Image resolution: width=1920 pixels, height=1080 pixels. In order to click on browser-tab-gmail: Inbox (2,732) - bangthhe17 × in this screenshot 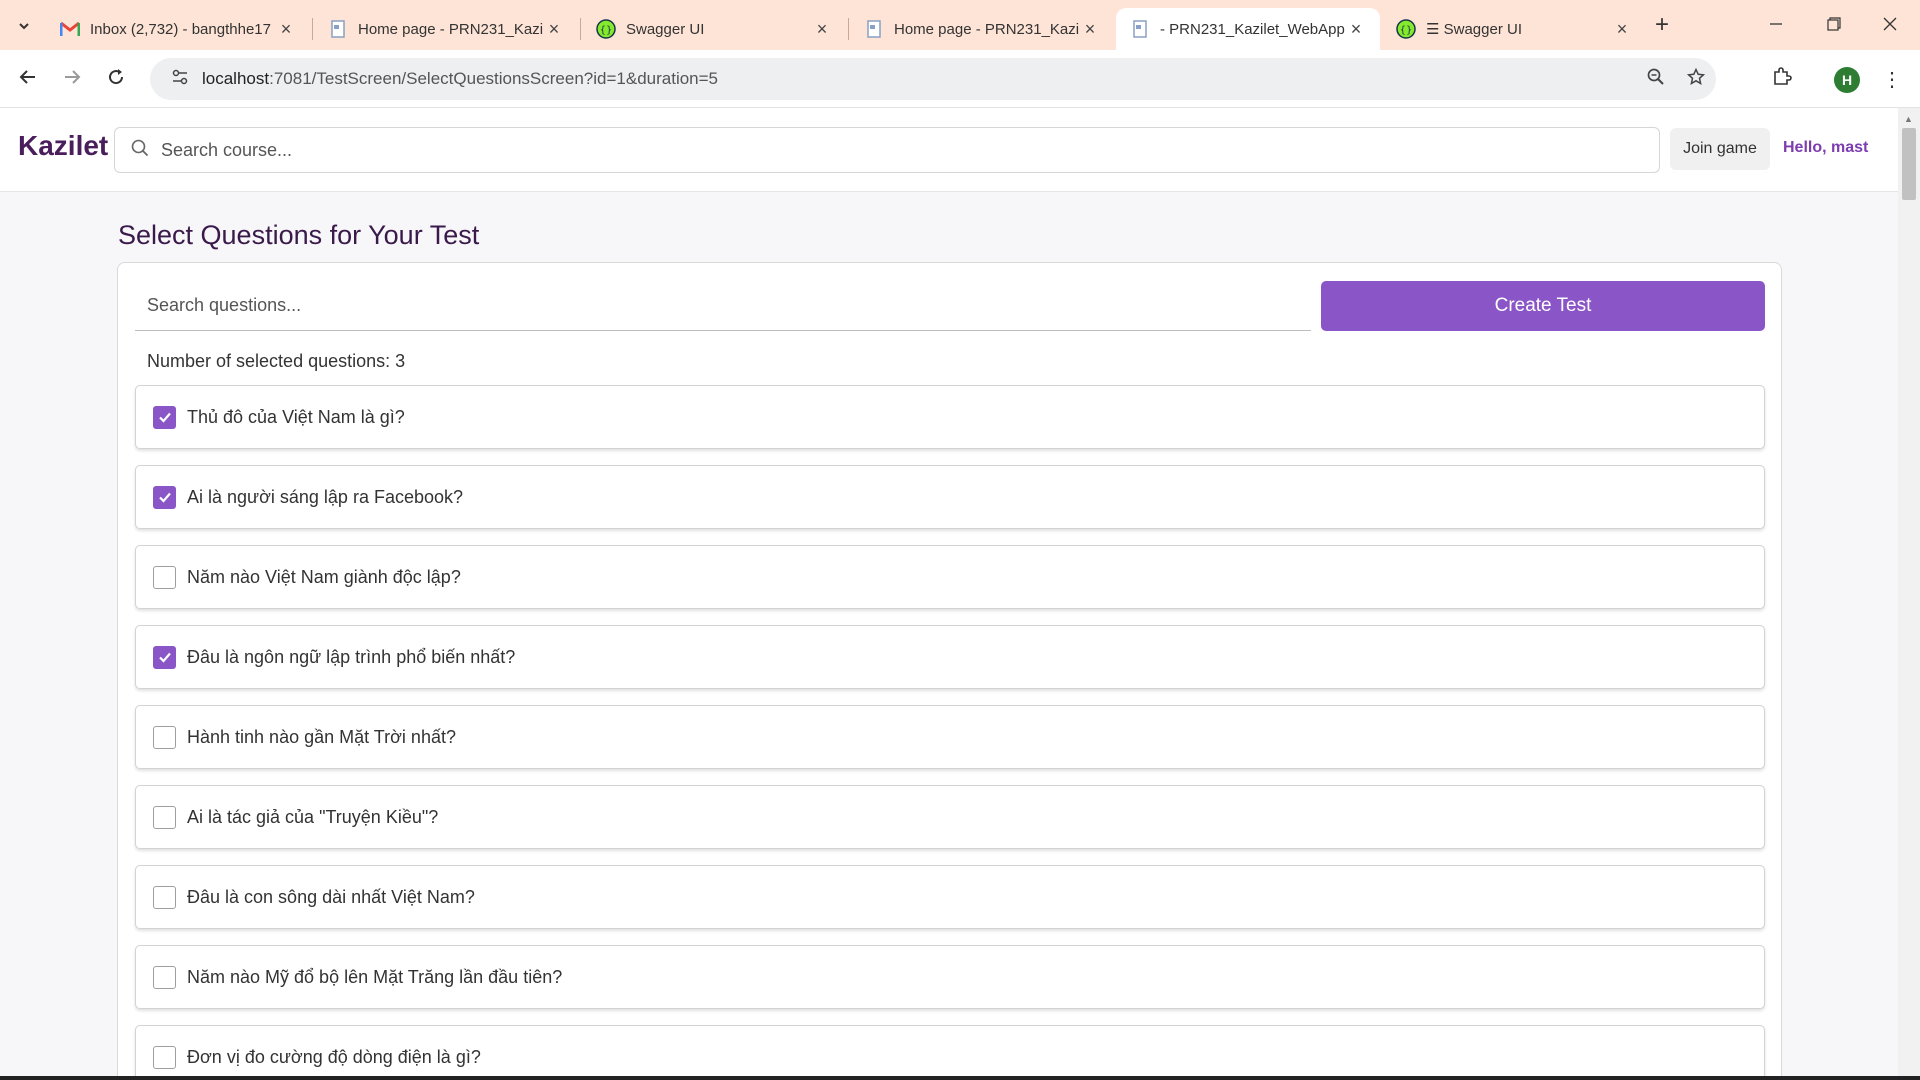, I will do `click(178, 29)`.